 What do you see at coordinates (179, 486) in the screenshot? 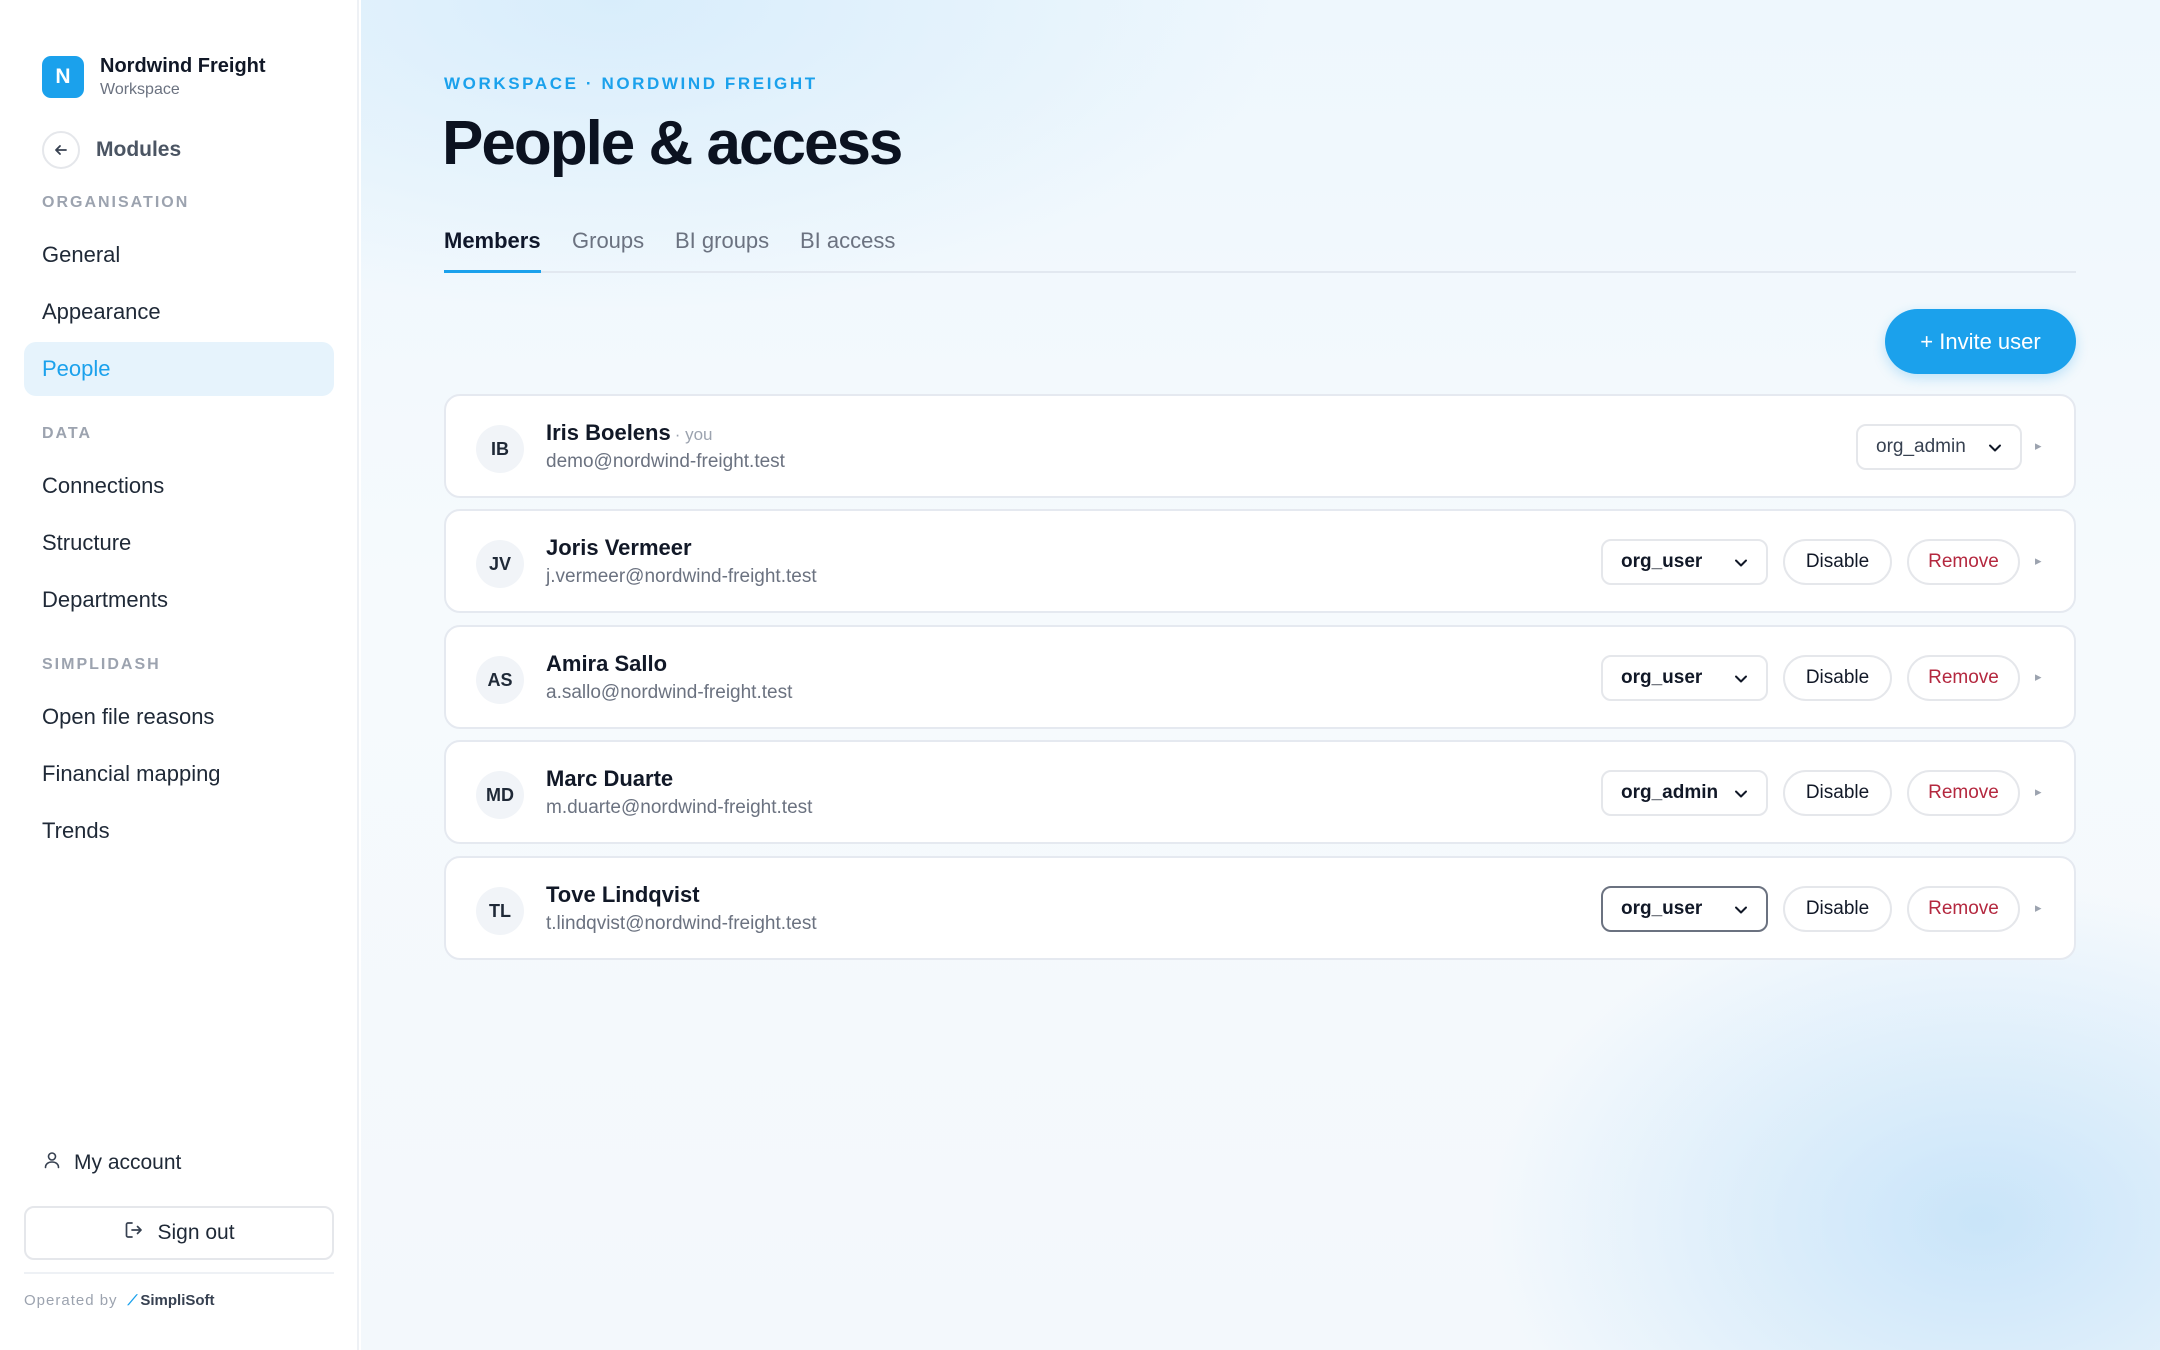
I see `sidebar-item-connections: Connections` at bounding box center [179, 486].